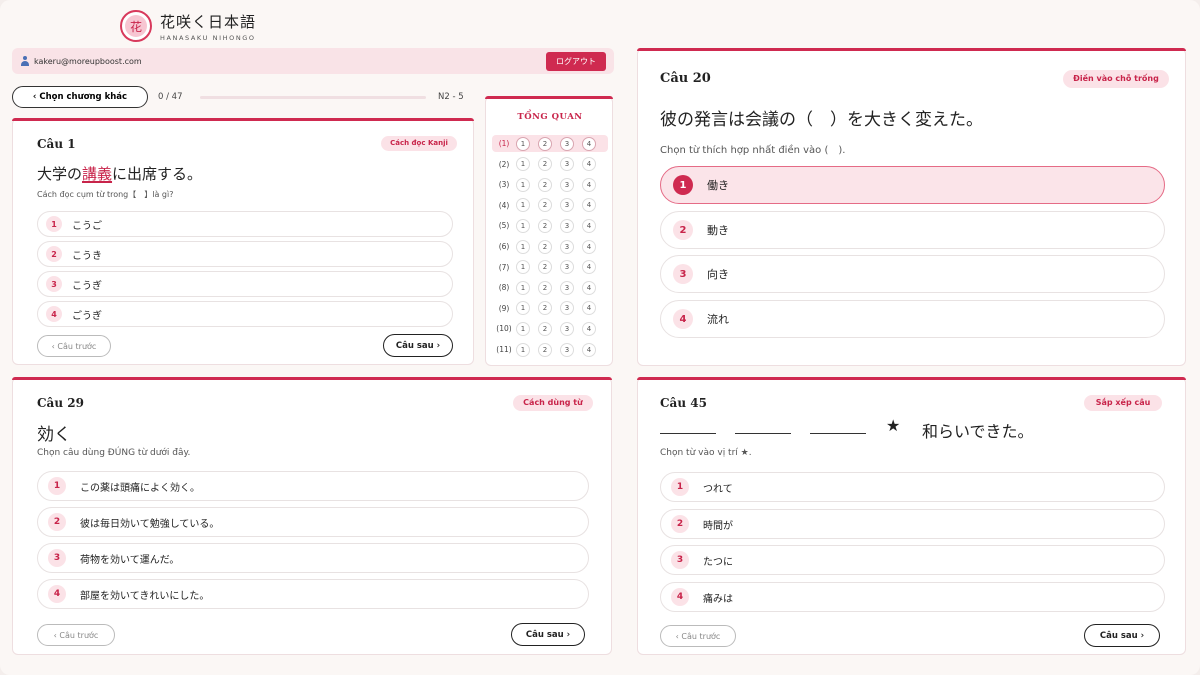 The height and width of the screenshot is (675, 1200). Describe the element at coordinates (912, 487) in the screenshot. I see `answer-option-1: 1 つれて` at that location.